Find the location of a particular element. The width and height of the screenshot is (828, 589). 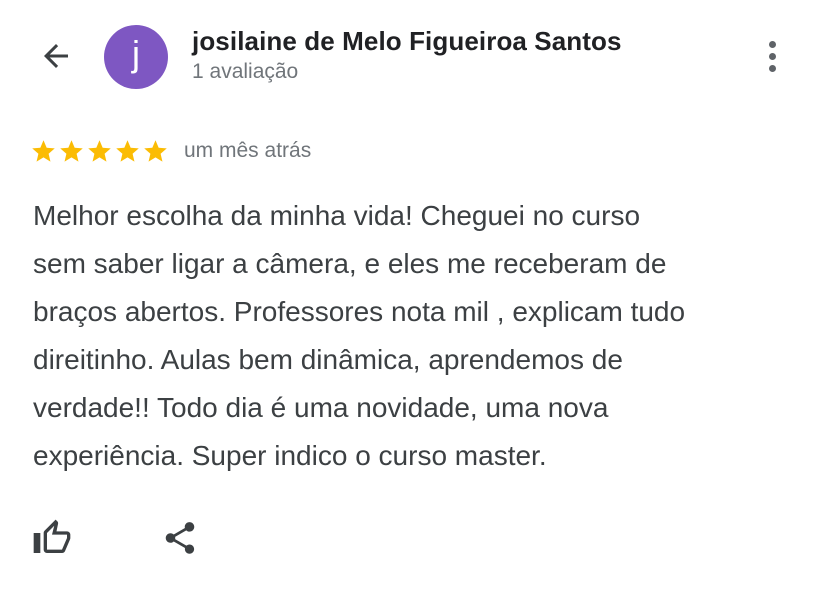

share-icon is located at coordinates (180, 538).